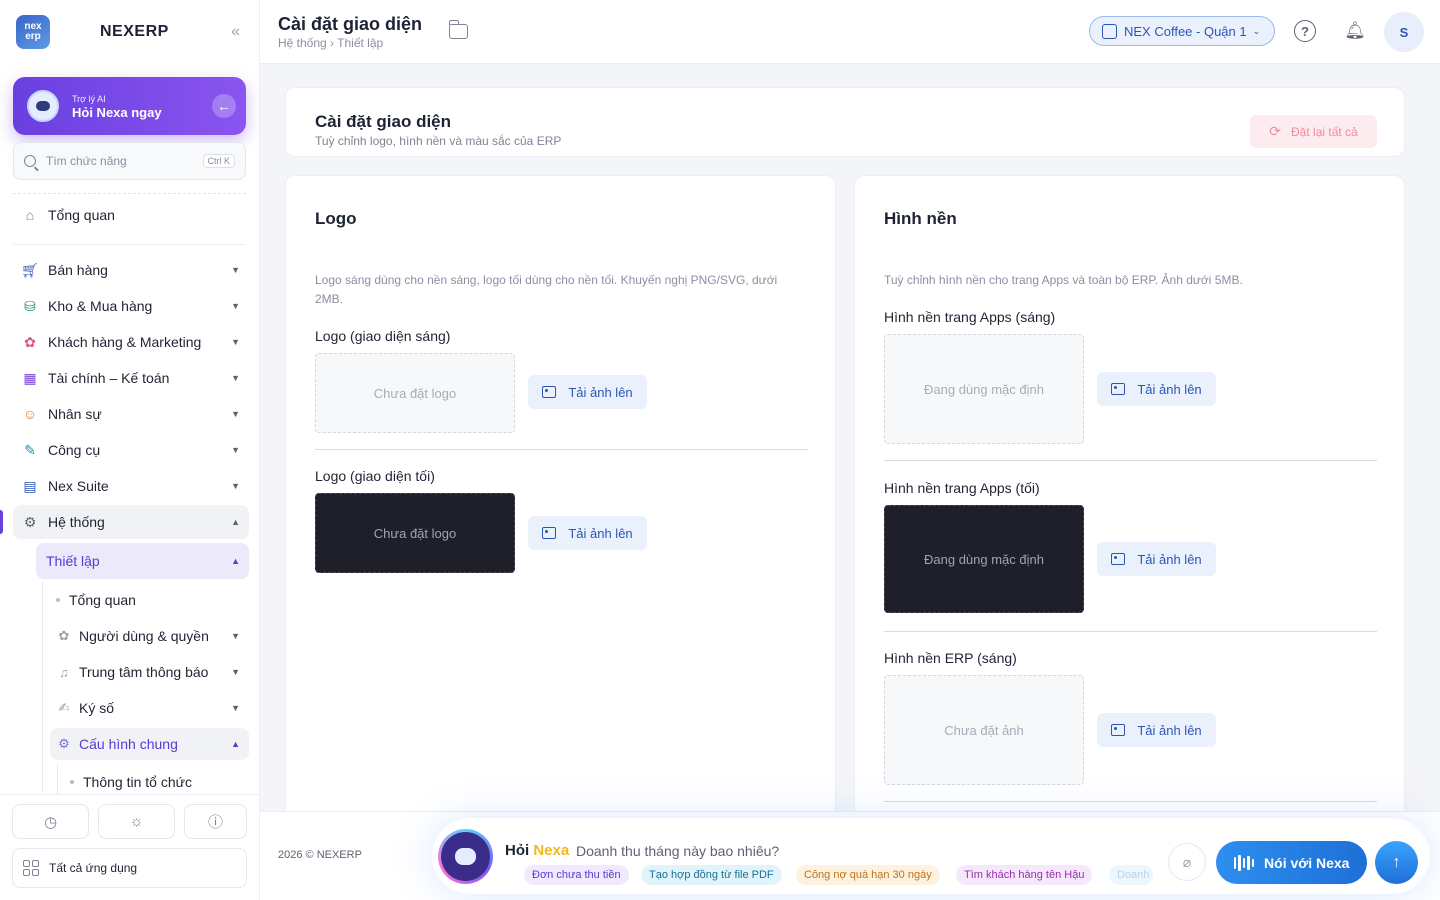  I want to click on brand-logo: nex erp, so click(33, 32).